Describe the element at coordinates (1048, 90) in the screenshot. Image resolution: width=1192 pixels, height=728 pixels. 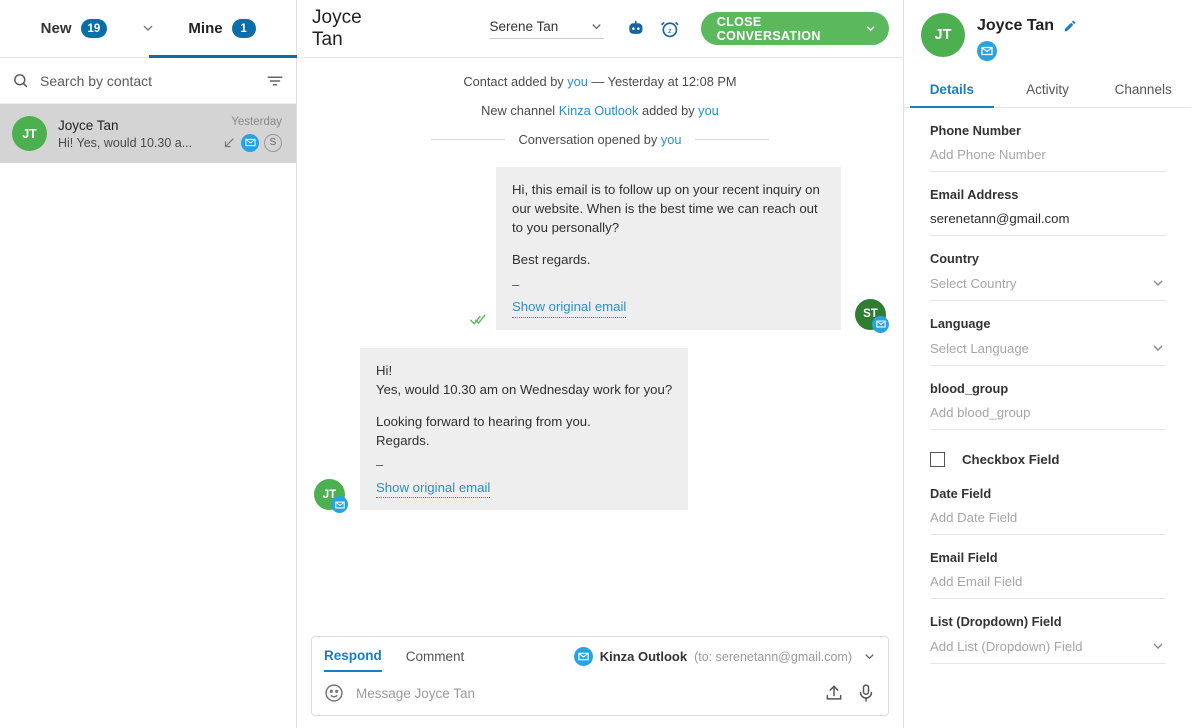
I see `tab-activity: Activity` at that location.